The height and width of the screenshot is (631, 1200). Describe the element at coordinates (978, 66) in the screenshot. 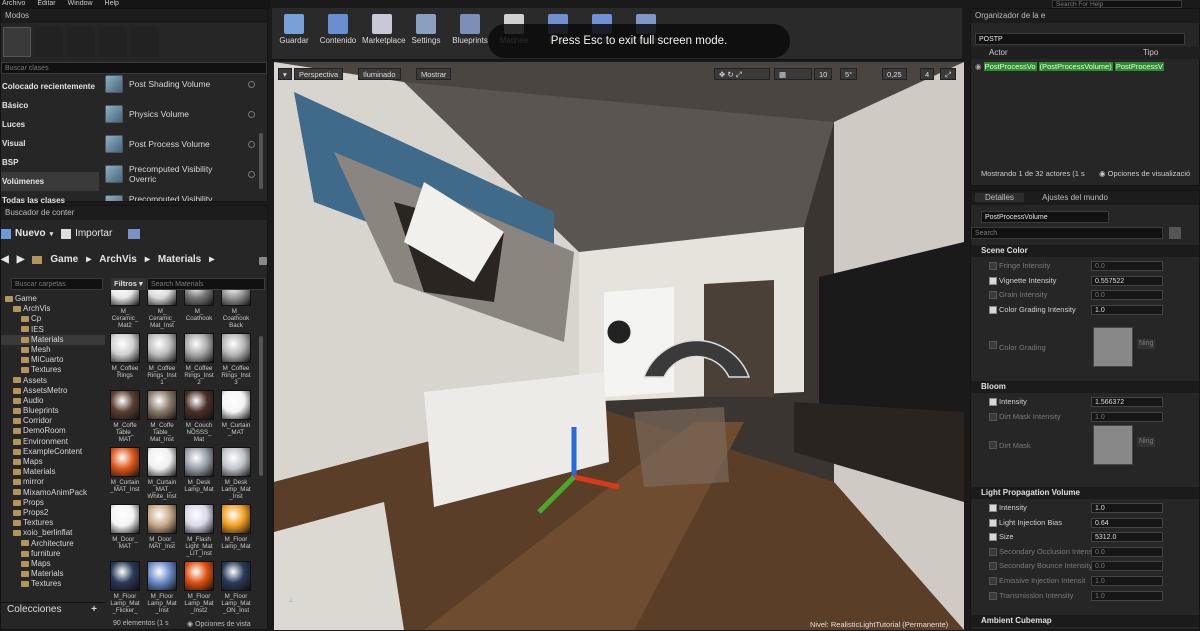

I see `visibility-eye-icon: ◉` at that location.